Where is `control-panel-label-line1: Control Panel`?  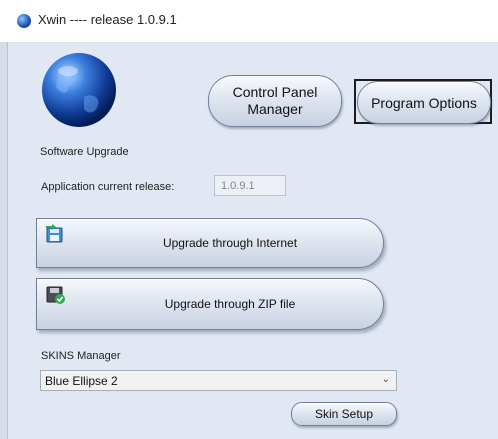 control-panel-label-line1: Control Panel is located at coordinates (275, 92).